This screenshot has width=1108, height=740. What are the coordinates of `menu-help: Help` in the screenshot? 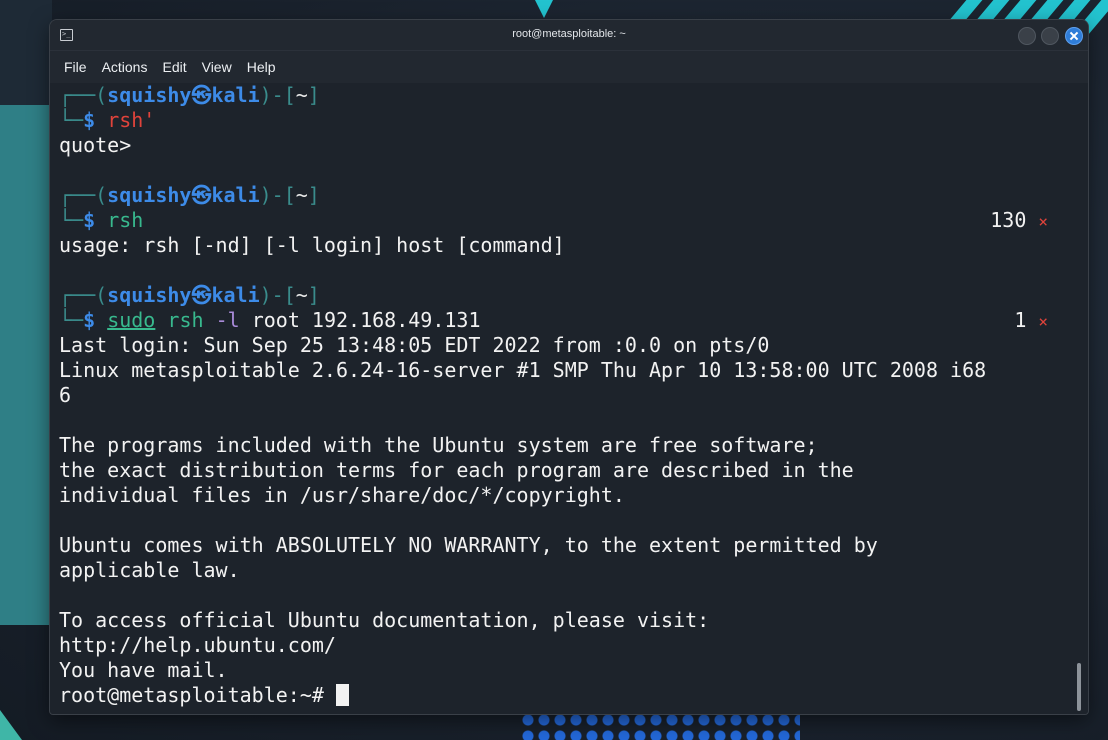 It's located at (261, 67).